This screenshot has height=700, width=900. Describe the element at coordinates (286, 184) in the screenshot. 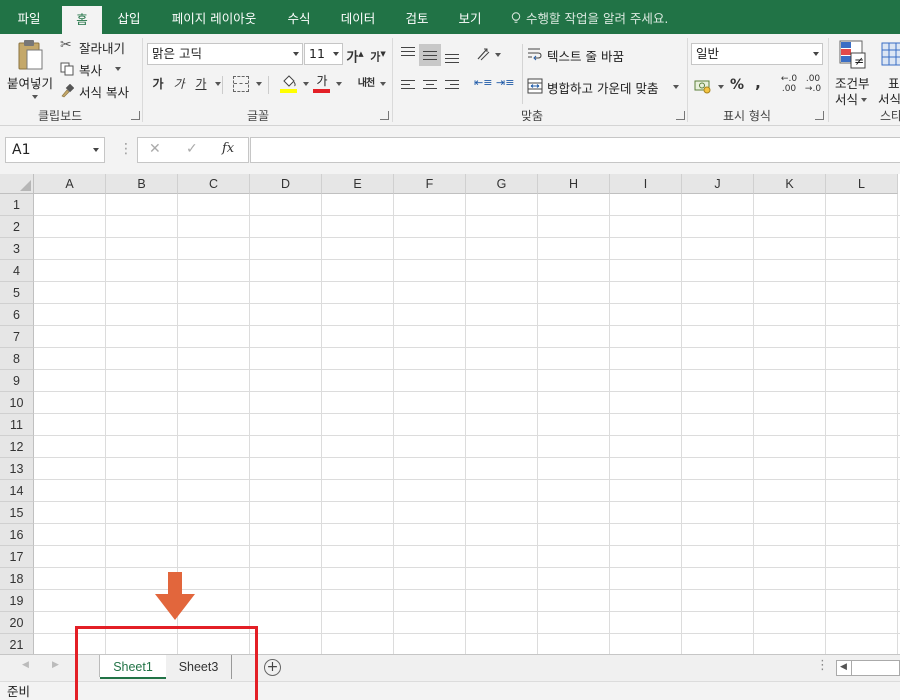

I see `column-header-d: D` at that location.